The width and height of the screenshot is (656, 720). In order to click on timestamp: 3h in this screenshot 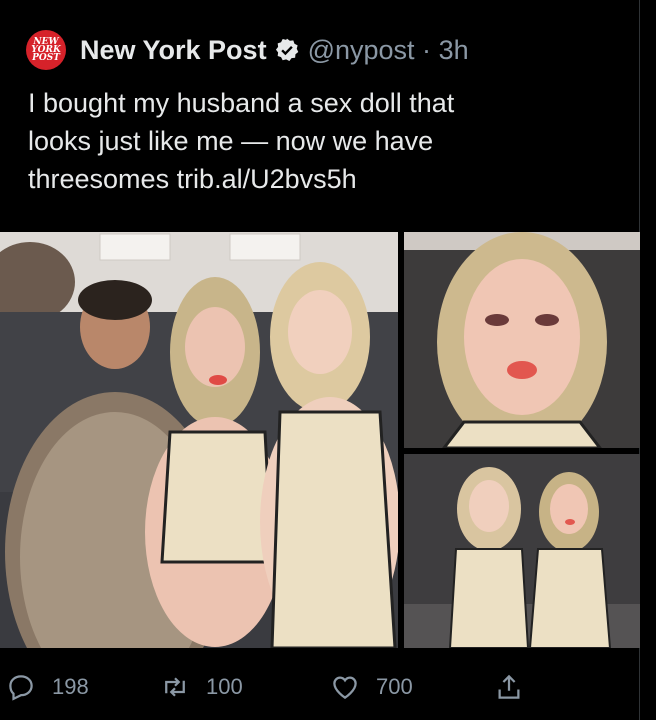, I will do `click(454, 50)`.